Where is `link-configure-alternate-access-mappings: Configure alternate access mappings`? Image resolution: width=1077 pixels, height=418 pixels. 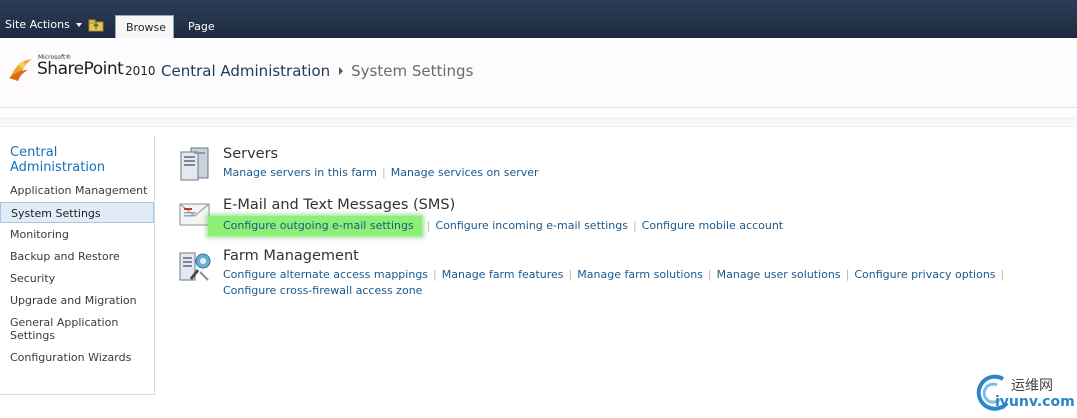 link-configure-alternate-access-mappings: Configure alternate access mappings is located at coordinates (325, 274).